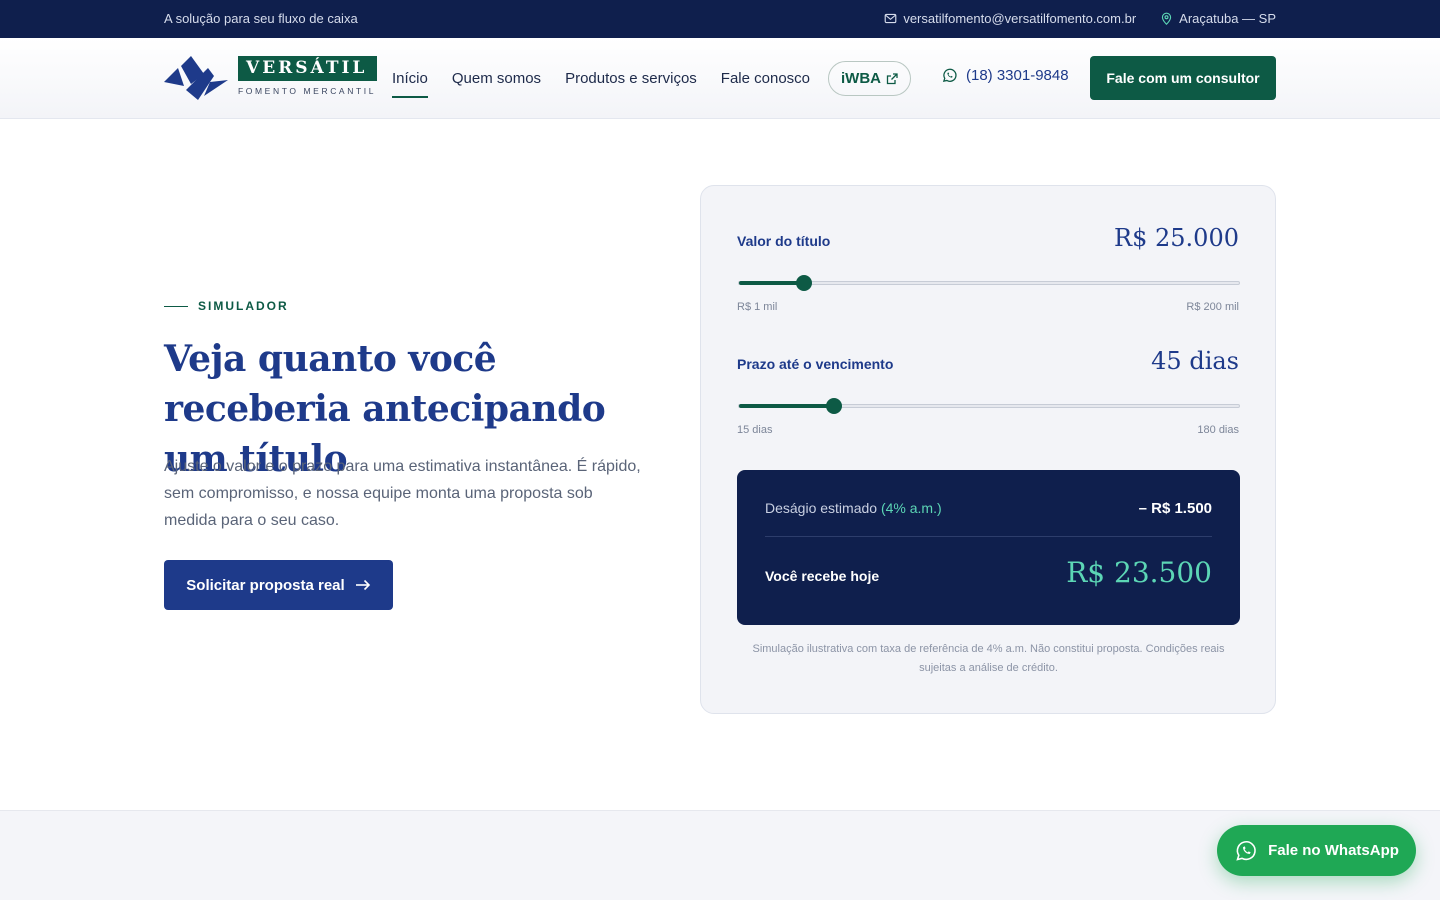  What do you see at coordinates (765, 78) in the screenshot?
I see `nav-item-fale-conosco: Fale conosco` at bounding box center [765, 78].